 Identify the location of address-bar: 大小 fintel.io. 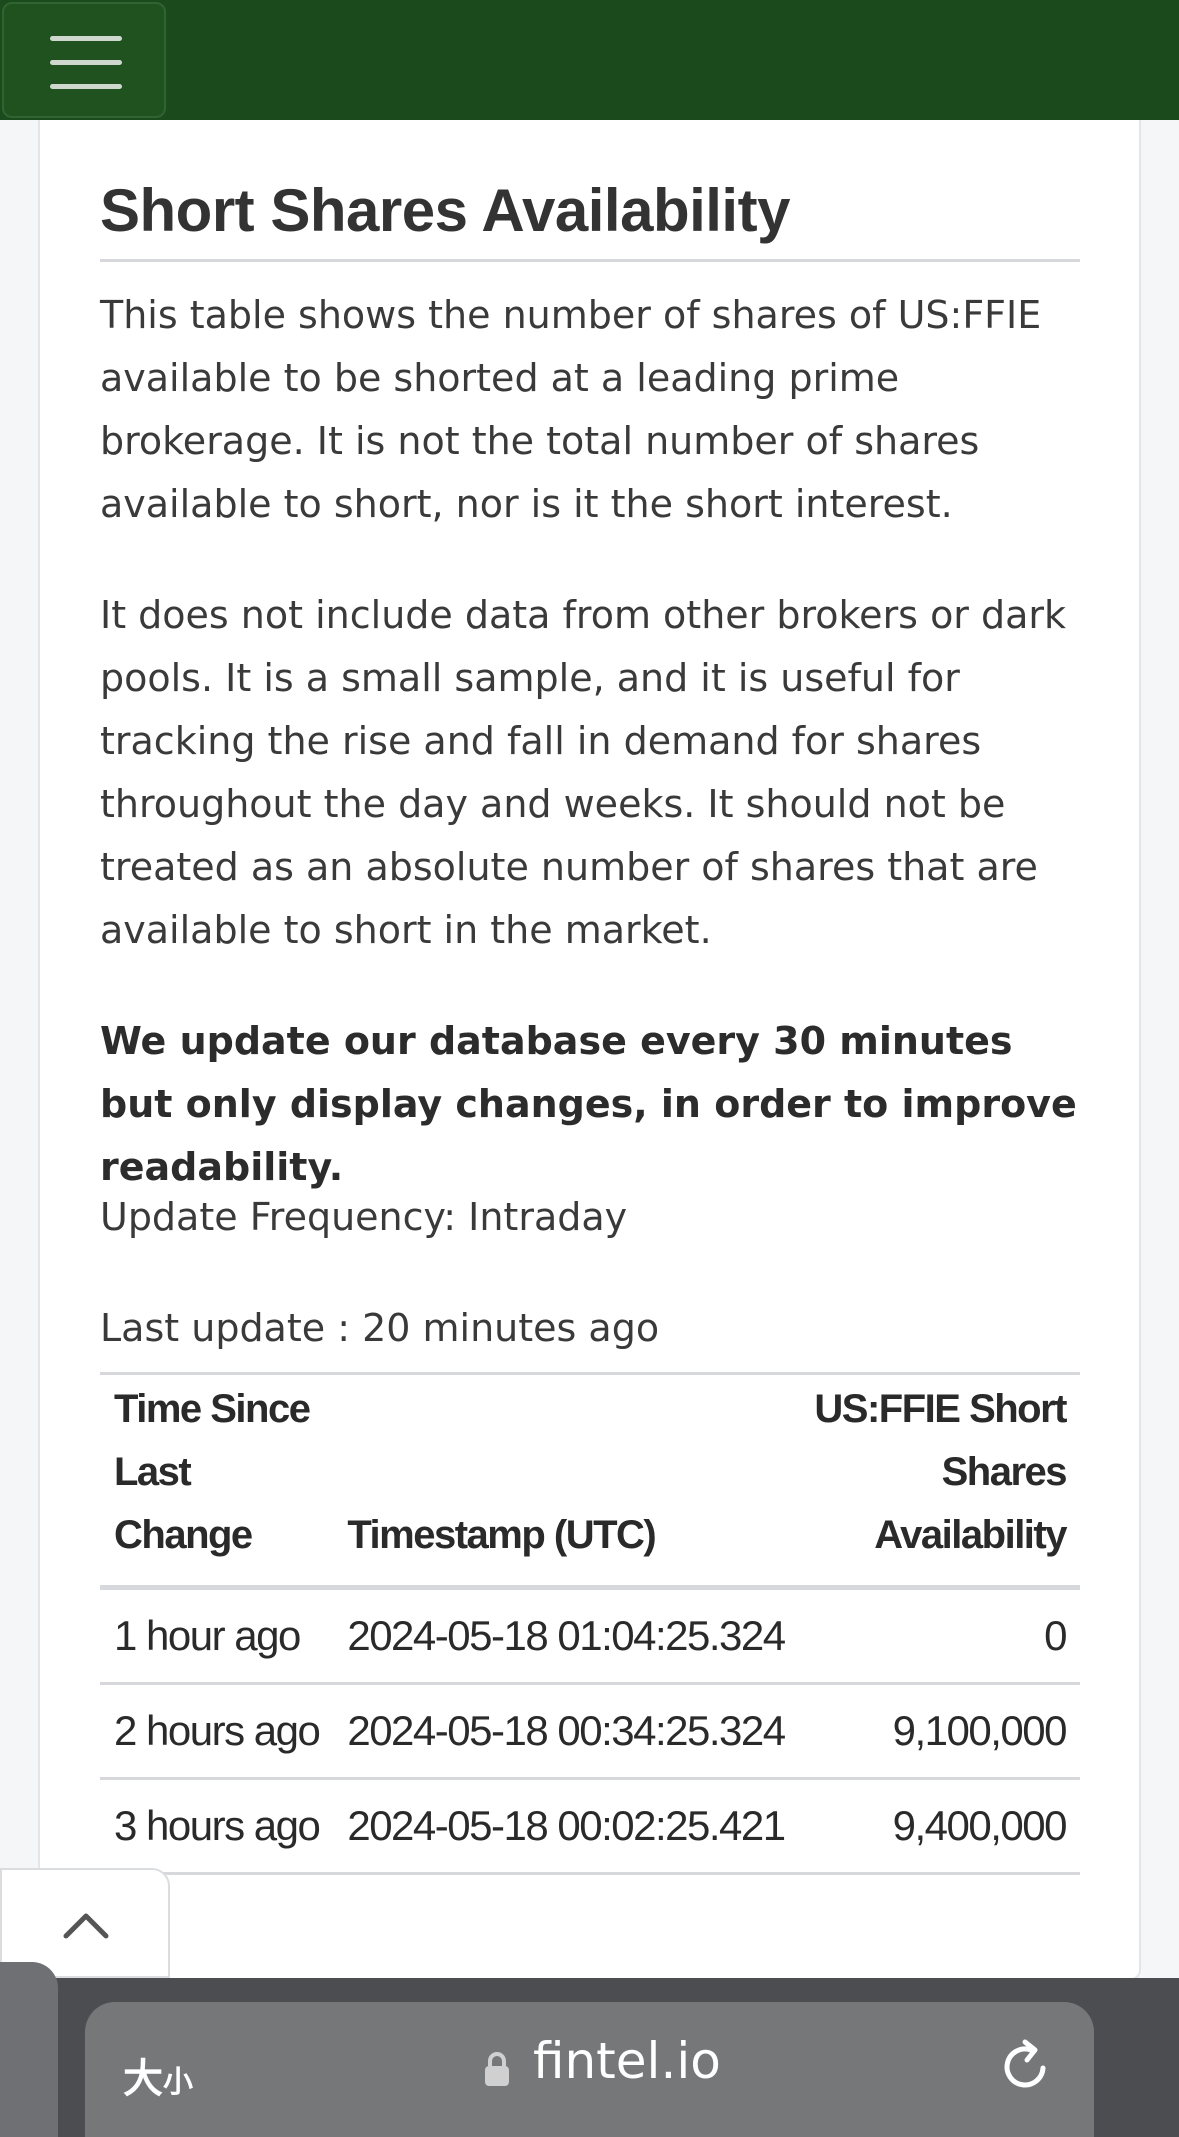
(589, 2069).